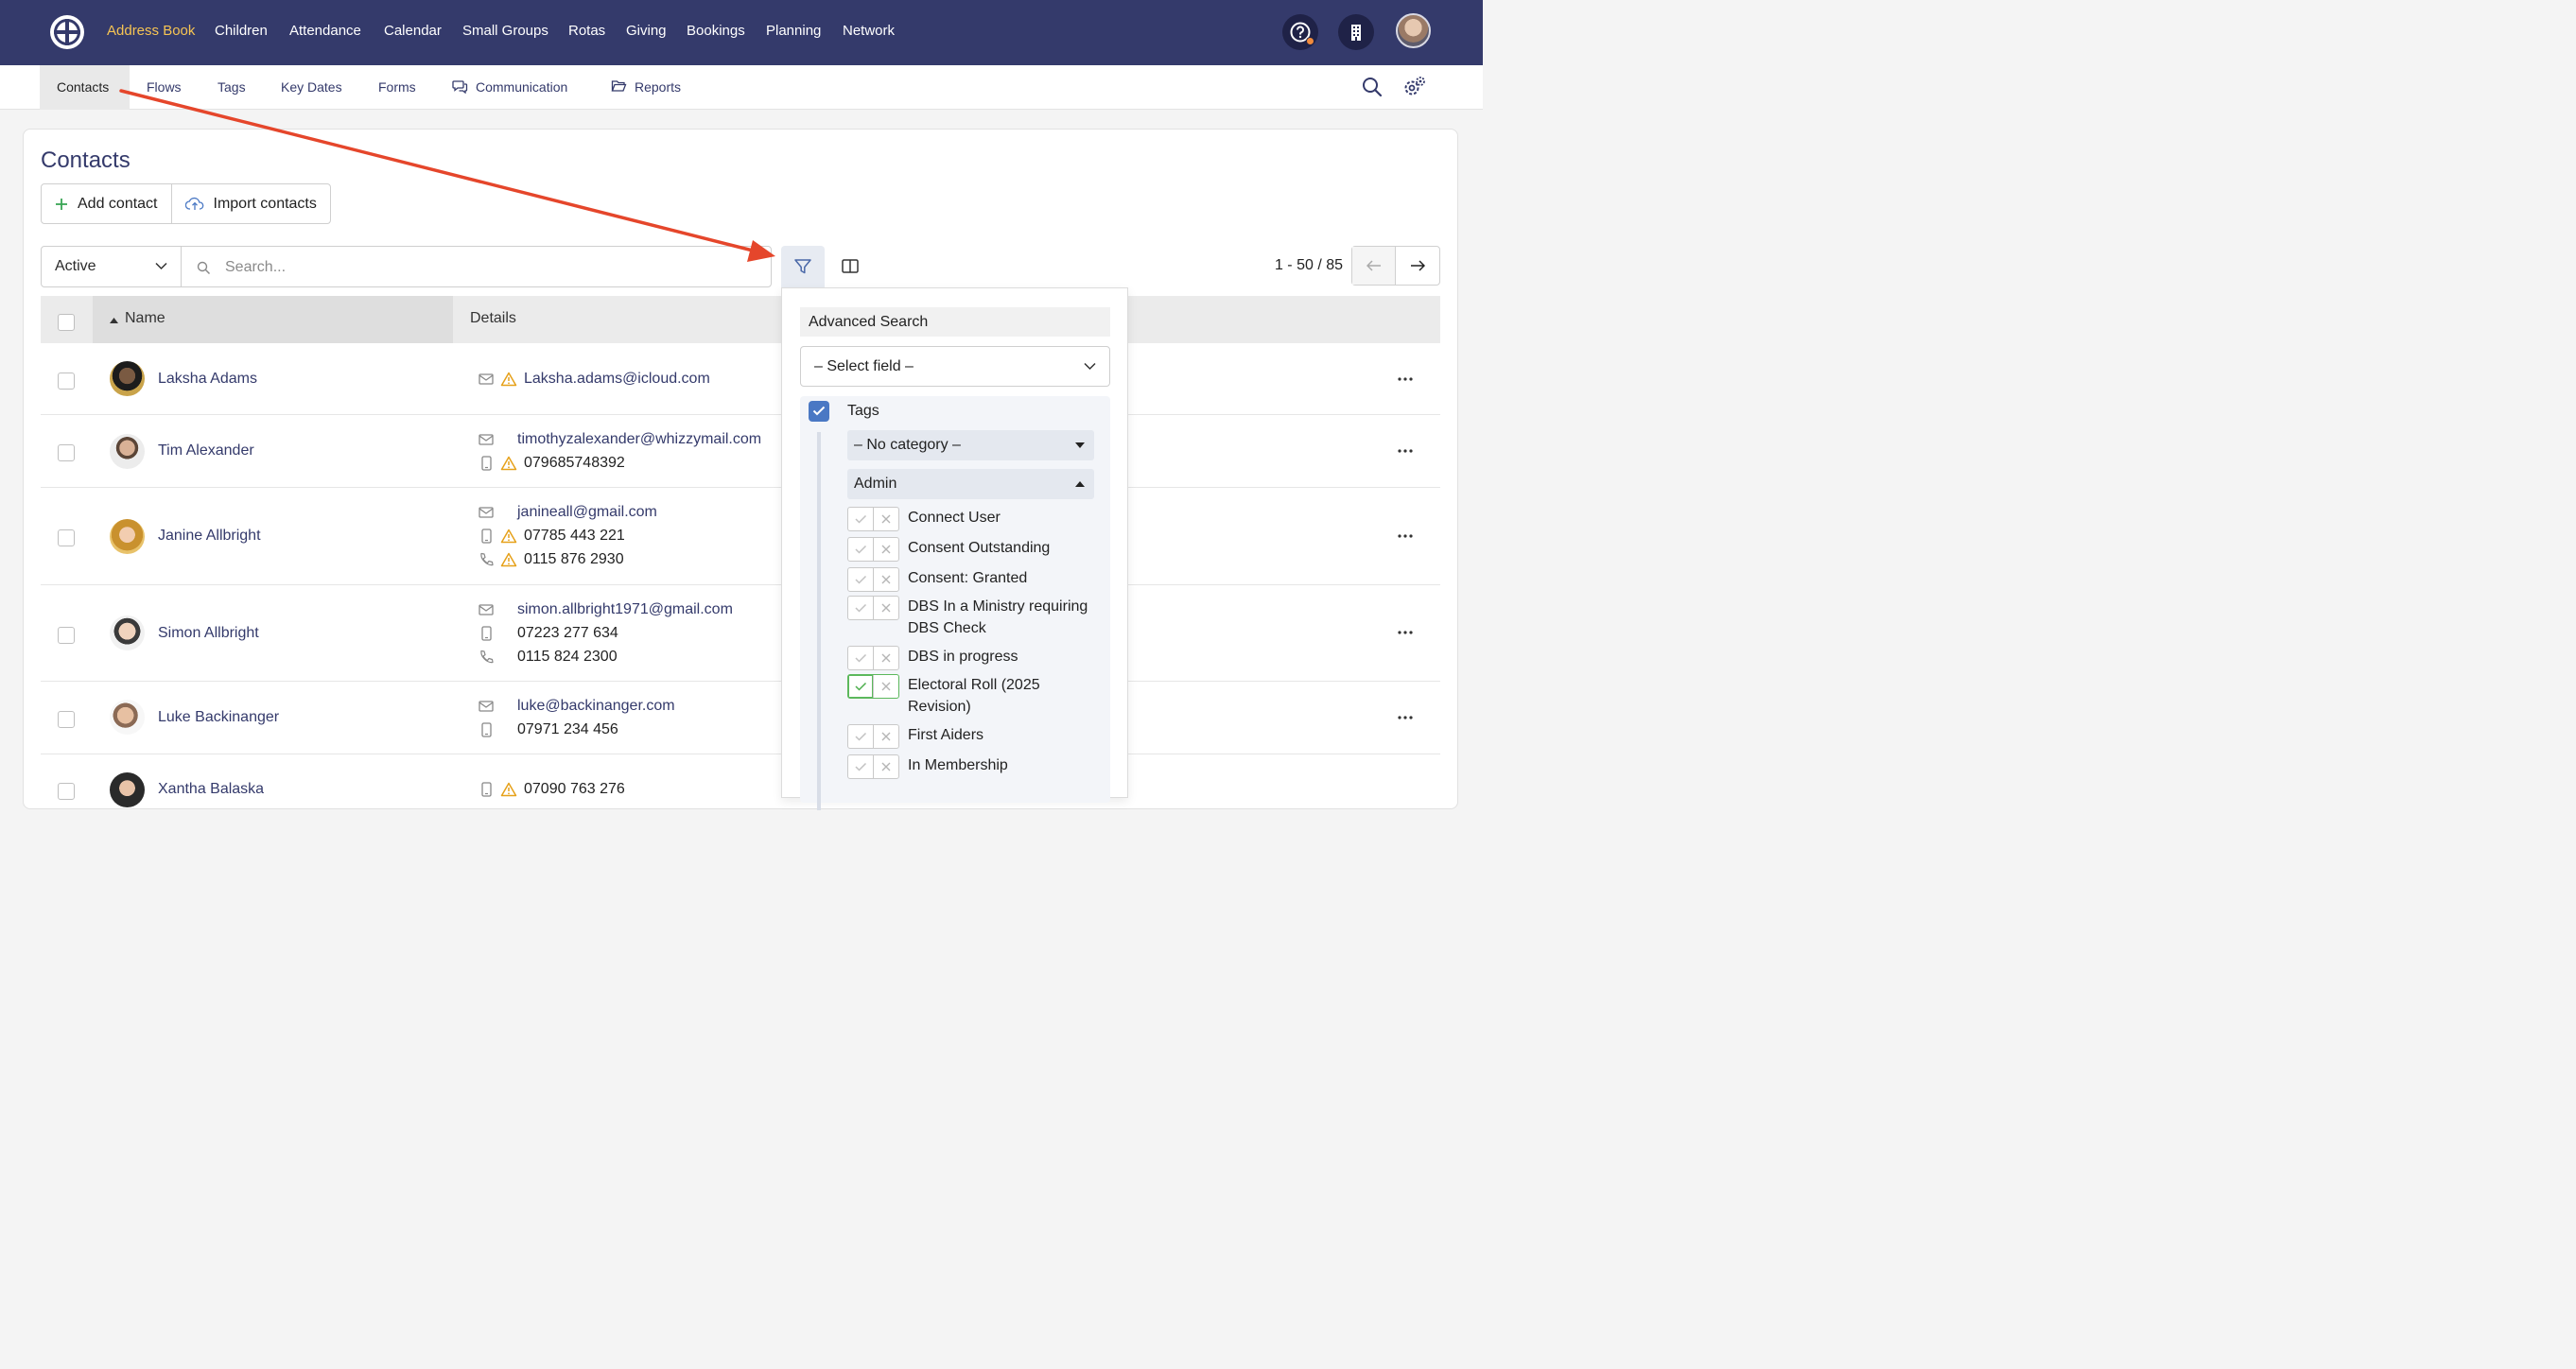 The image size is (2576, 1369). I want to click on nav-children: Children, so click(241, 31).